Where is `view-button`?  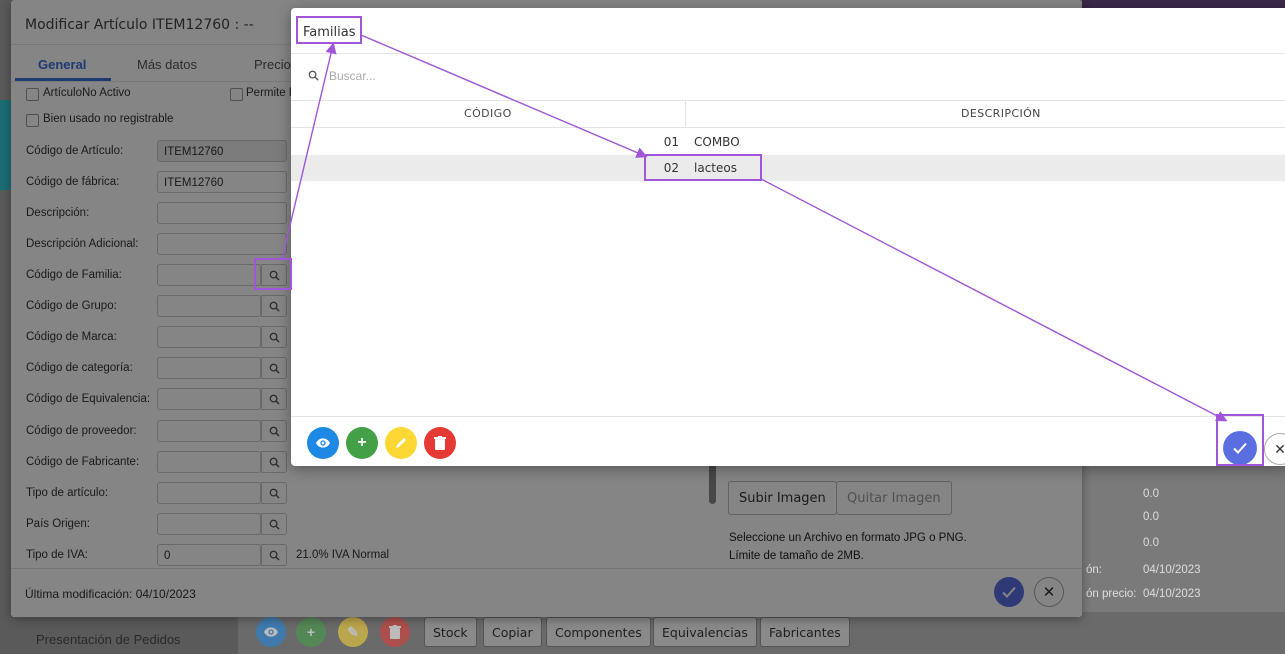 view-button is located at coordinates (323, 443).